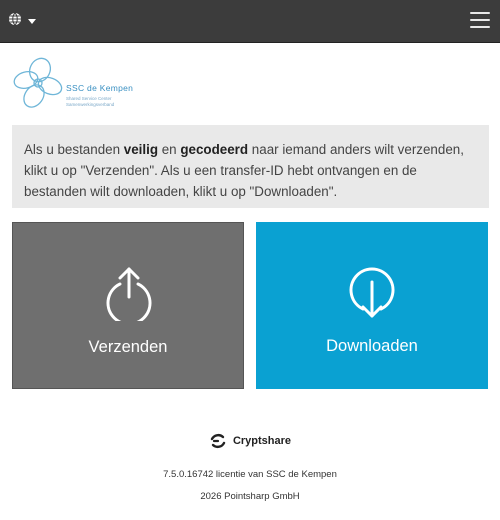  Describe the element at coordinates (250, 496) in the screenshot. I see `copyright-text: 2026 Pointsharp GmbH` at that location.